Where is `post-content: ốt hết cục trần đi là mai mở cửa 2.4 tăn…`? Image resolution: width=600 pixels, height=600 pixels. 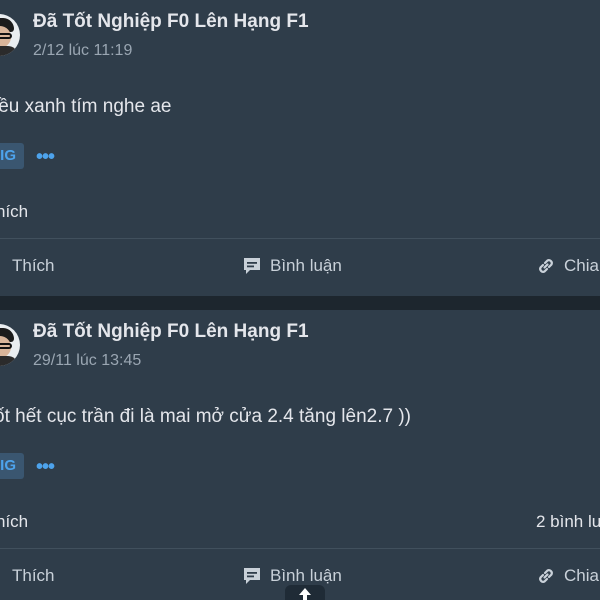 post-content: ốt hết cục trần đi là mai mở cửa 2.4 tăn… is located at coordinates (205, 416).